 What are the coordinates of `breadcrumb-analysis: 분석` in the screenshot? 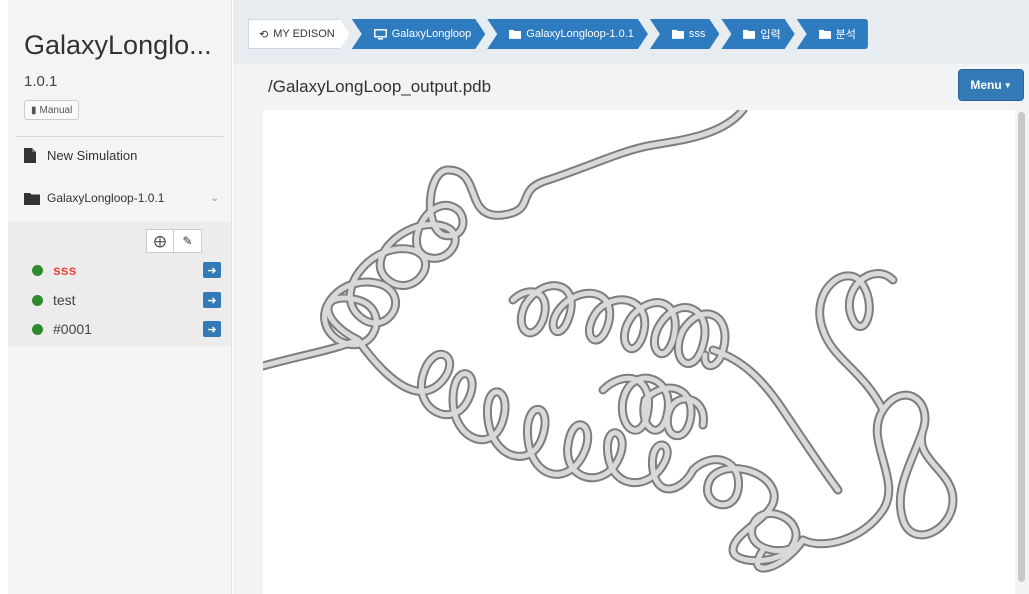 It's located at (832, 34).